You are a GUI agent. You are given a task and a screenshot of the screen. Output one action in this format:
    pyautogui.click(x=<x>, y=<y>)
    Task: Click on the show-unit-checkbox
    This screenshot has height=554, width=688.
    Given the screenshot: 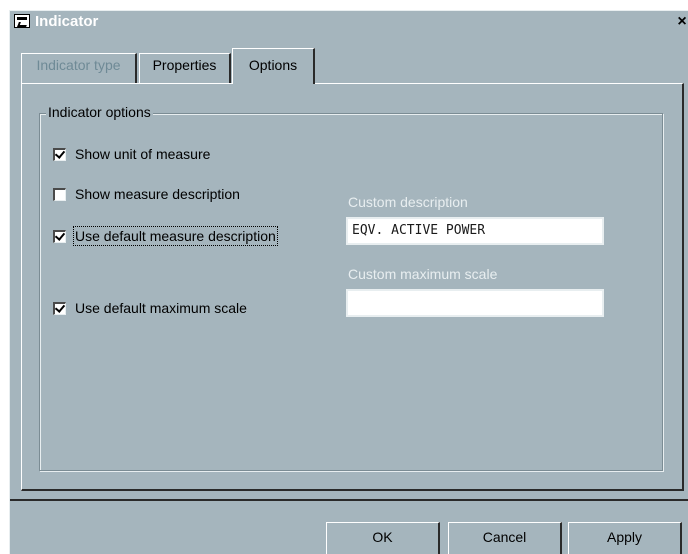 What is the action you would take?
    pyautogui.click(x=59, y=154)
    